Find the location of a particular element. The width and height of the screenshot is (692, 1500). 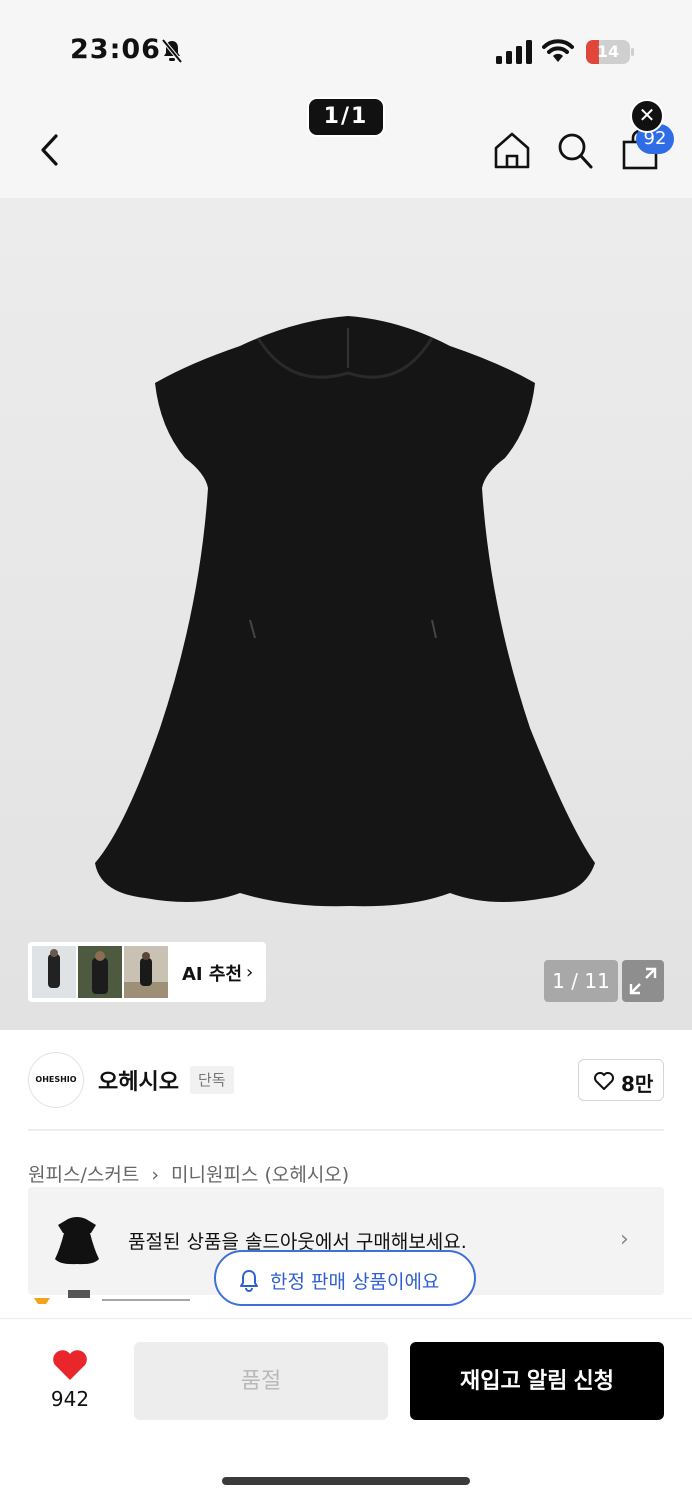

home-icon is located at coordinates (512, 150).